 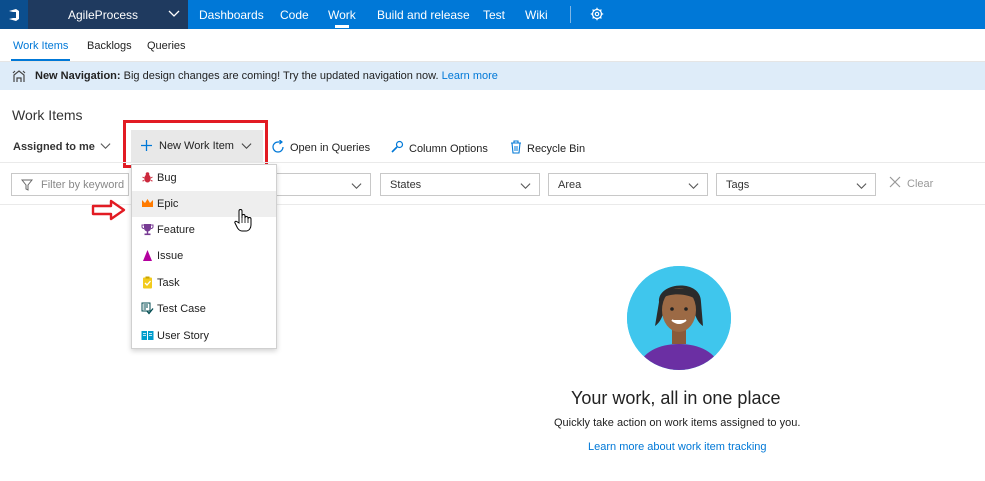 What do you see at coordinates (556, 148) in the screenshot?
I see `recycle-bin-label: Recycle Bin` at bounding box center [556, 148].